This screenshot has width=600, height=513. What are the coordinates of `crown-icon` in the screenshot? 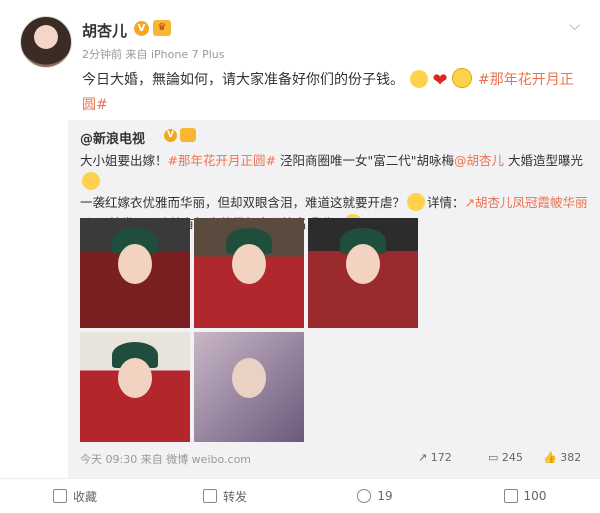 It's located at (188, 135).